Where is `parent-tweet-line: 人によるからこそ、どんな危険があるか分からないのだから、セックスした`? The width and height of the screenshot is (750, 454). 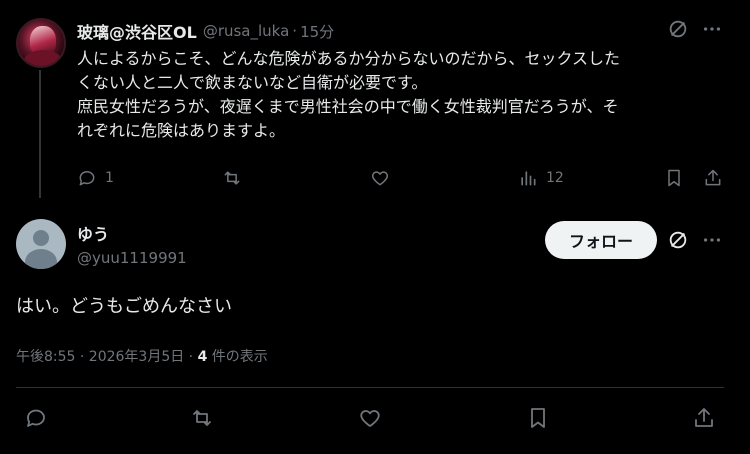
parent-tweet-line: 人によるからこそ、どんな危険があるか分からないのだから、セックスした is located at coordinates (349, 58).